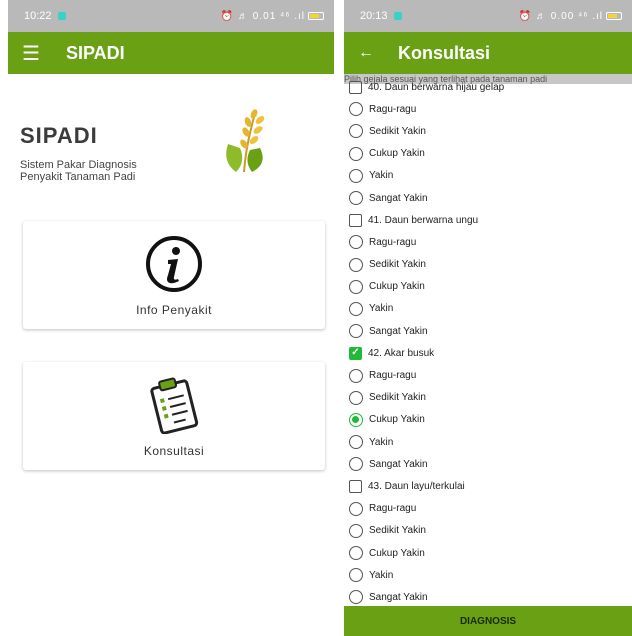  Describe the element at coordinates (488, 621) in the screenshot. I see `diagnosis-button: DIAGNOSIS` at that location.